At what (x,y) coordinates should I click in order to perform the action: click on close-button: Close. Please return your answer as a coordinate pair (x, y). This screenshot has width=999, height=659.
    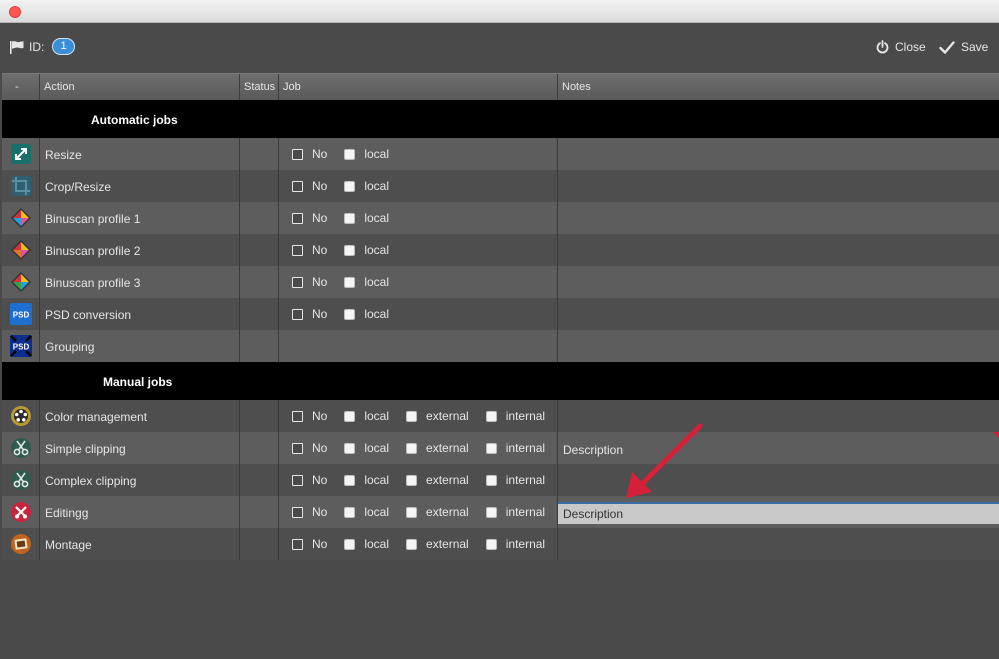
    Looking at the image, I should click on (901, 47).